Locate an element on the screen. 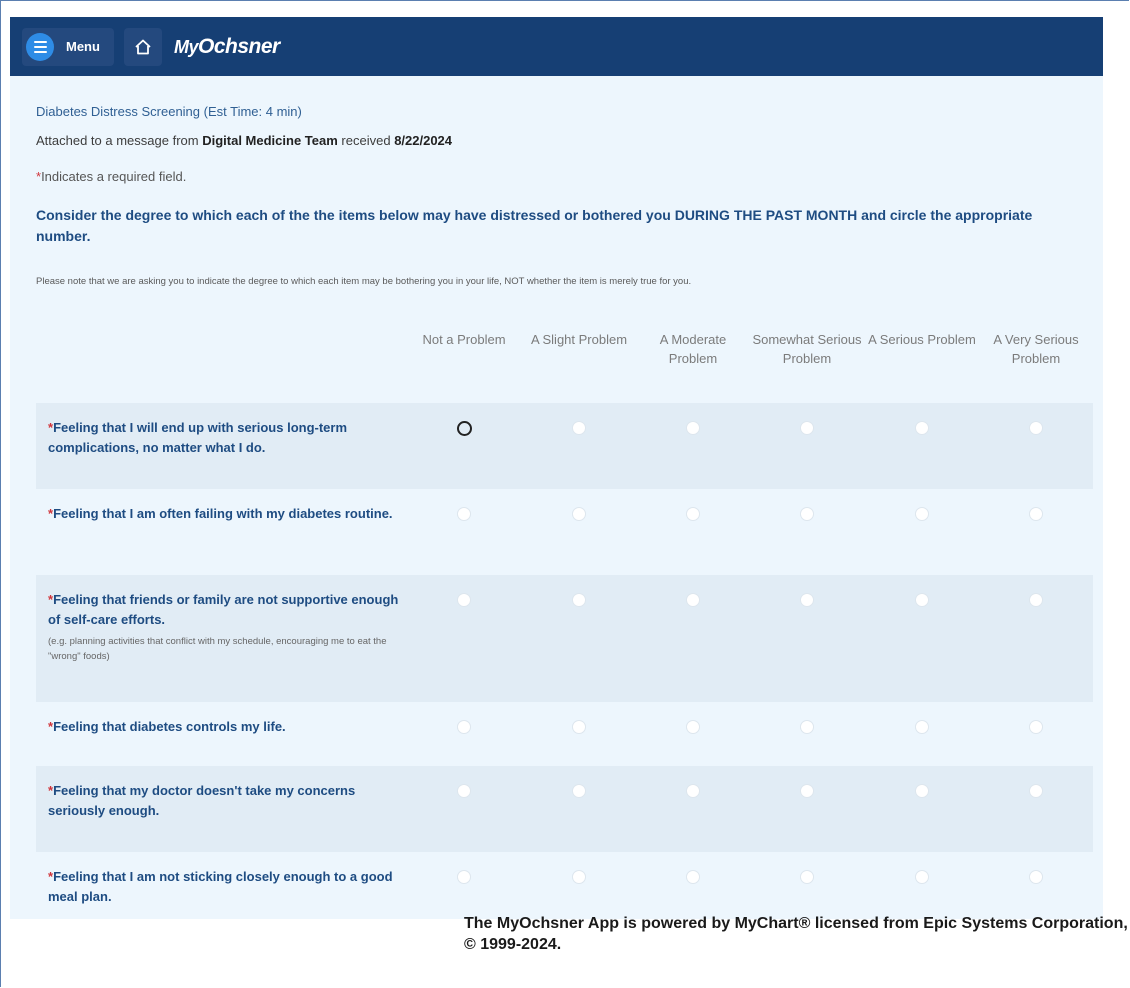 This screenshot has height=988, width=1130. column-header: Somewhat Serious Problem is located at coordinates (807, 349).